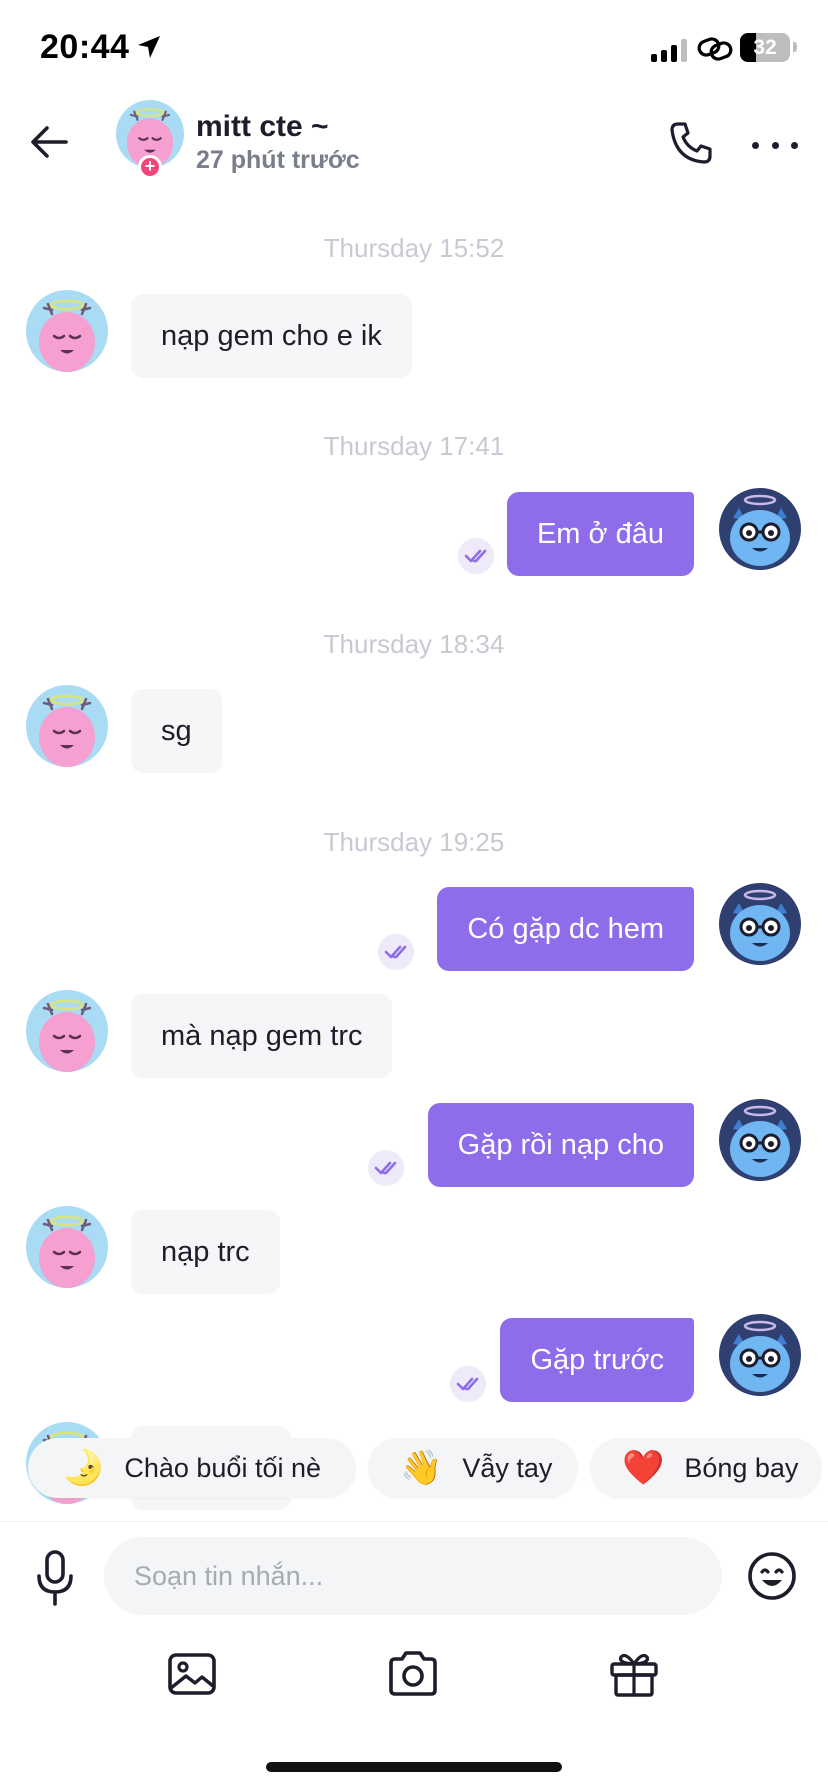  What do you see at coordinates (222, 1467) in the screenshot?
I see `quick-reply-label: Chào buổi tối nè` at bounding box center [222, 1467].